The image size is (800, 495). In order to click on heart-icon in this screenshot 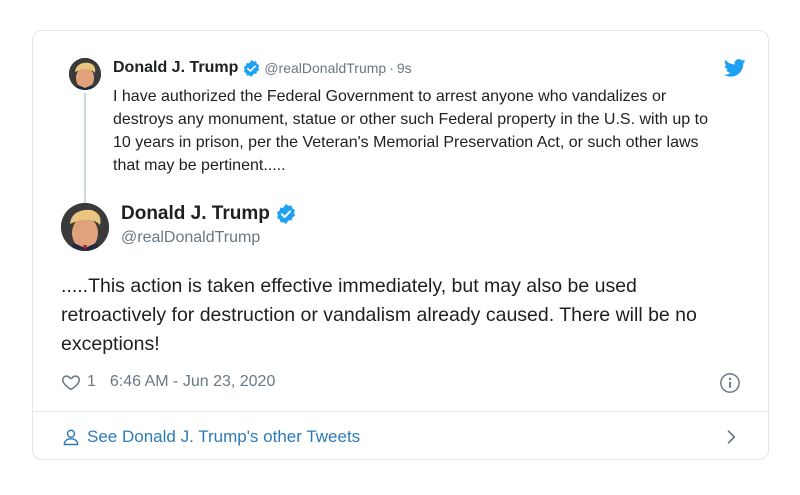, I will do `click(71, 382)`.